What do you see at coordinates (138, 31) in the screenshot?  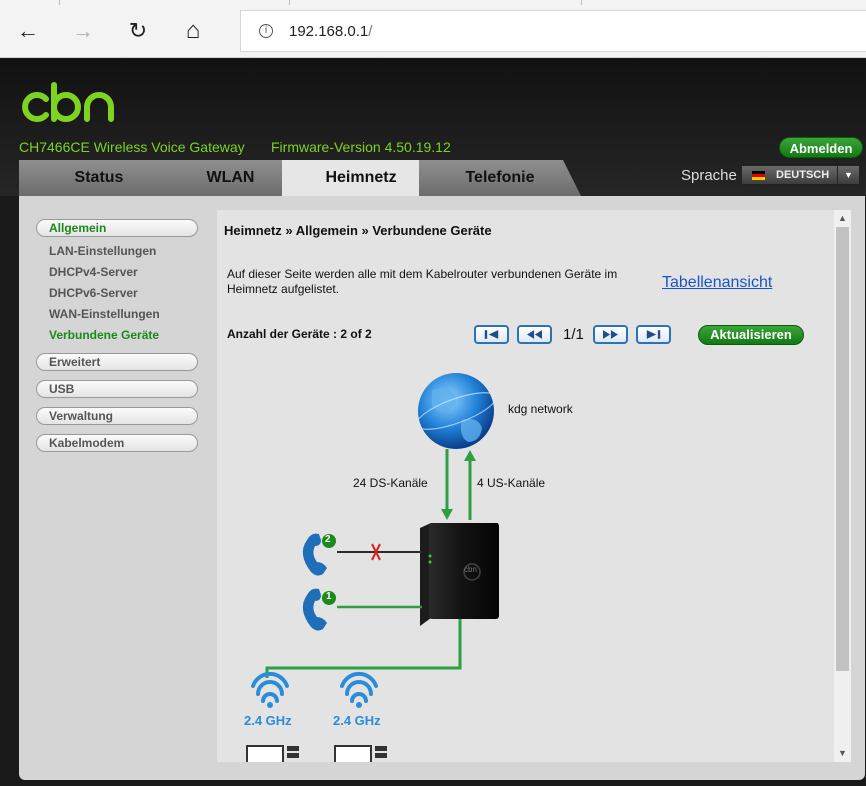 I see `reload-icon: ↻` at bounding box center [138, 31].